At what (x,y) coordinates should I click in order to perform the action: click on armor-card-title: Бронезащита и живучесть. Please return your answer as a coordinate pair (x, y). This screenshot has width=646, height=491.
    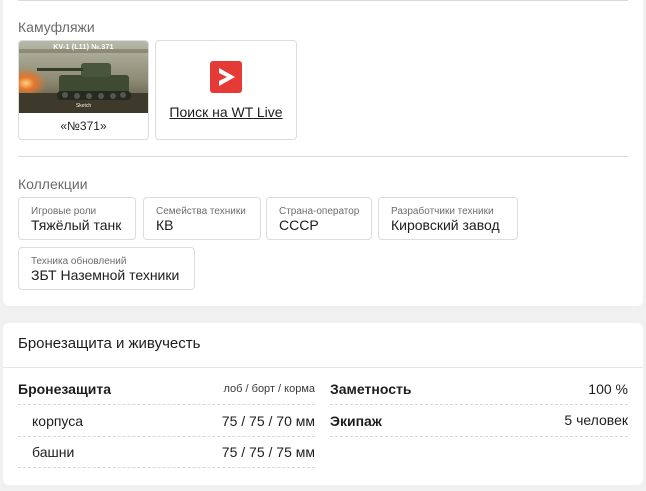
    Looking at the image, I should click on (109, 343).